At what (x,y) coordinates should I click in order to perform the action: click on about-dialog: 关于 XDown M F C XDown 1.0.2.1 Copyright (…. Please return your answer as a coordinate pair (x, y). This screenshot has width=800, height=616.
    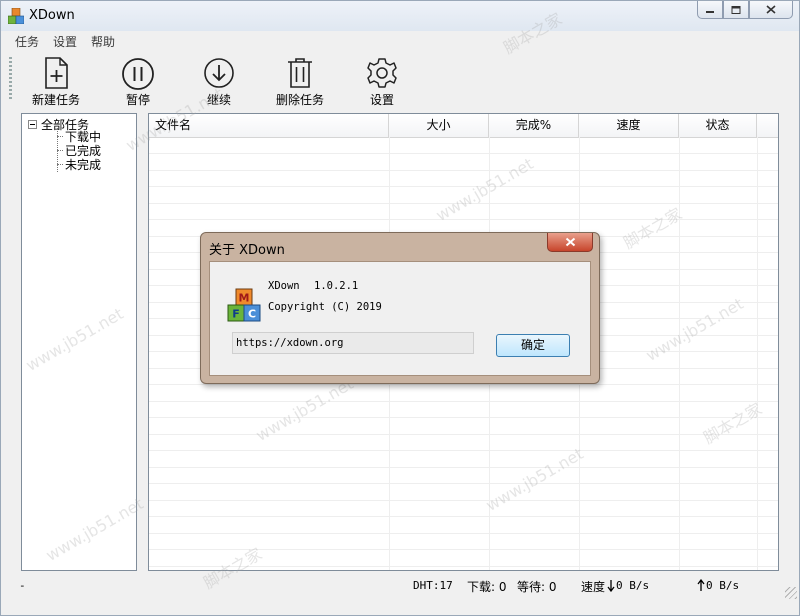
    Looking at the image, I should click on (400, 308).